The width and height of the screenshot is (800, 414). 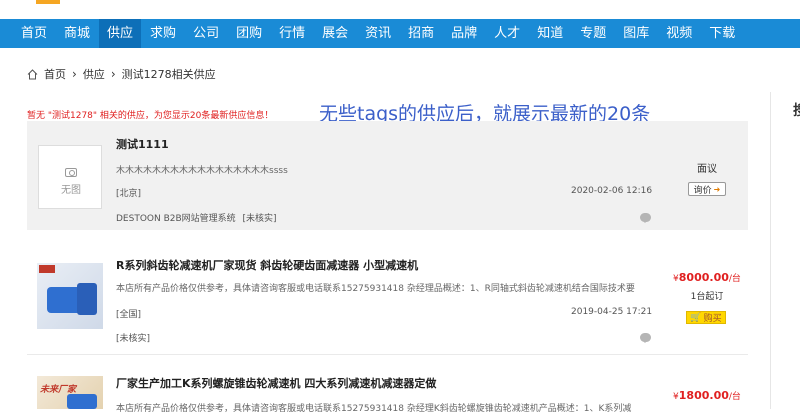 What do you see at coordinates (507, 33) in the screenshot?
I see `nav-item-talent: 人才` at bounding box center [507, 33].